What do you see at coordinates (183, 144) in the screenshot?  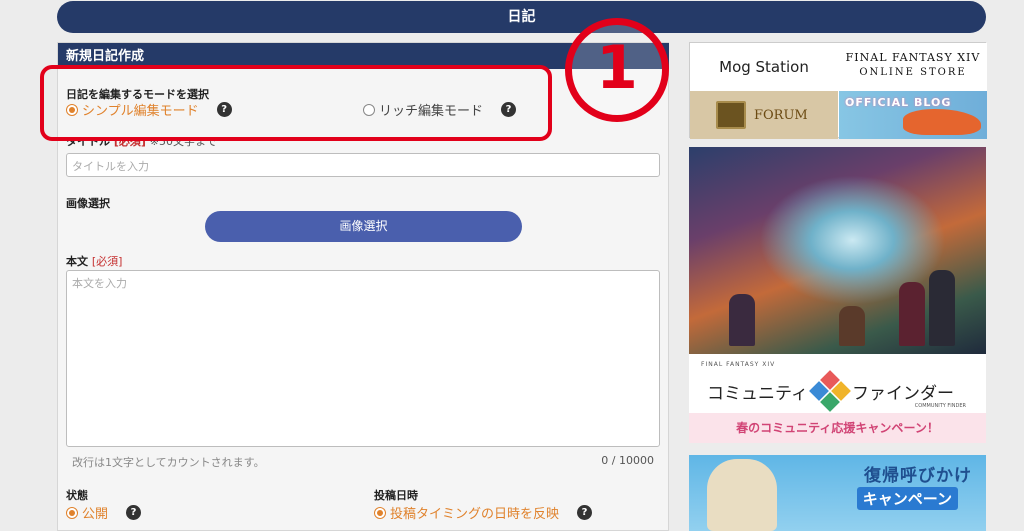 I see `title-length-note: ※50文字まで` at bounding box center [183, 144].